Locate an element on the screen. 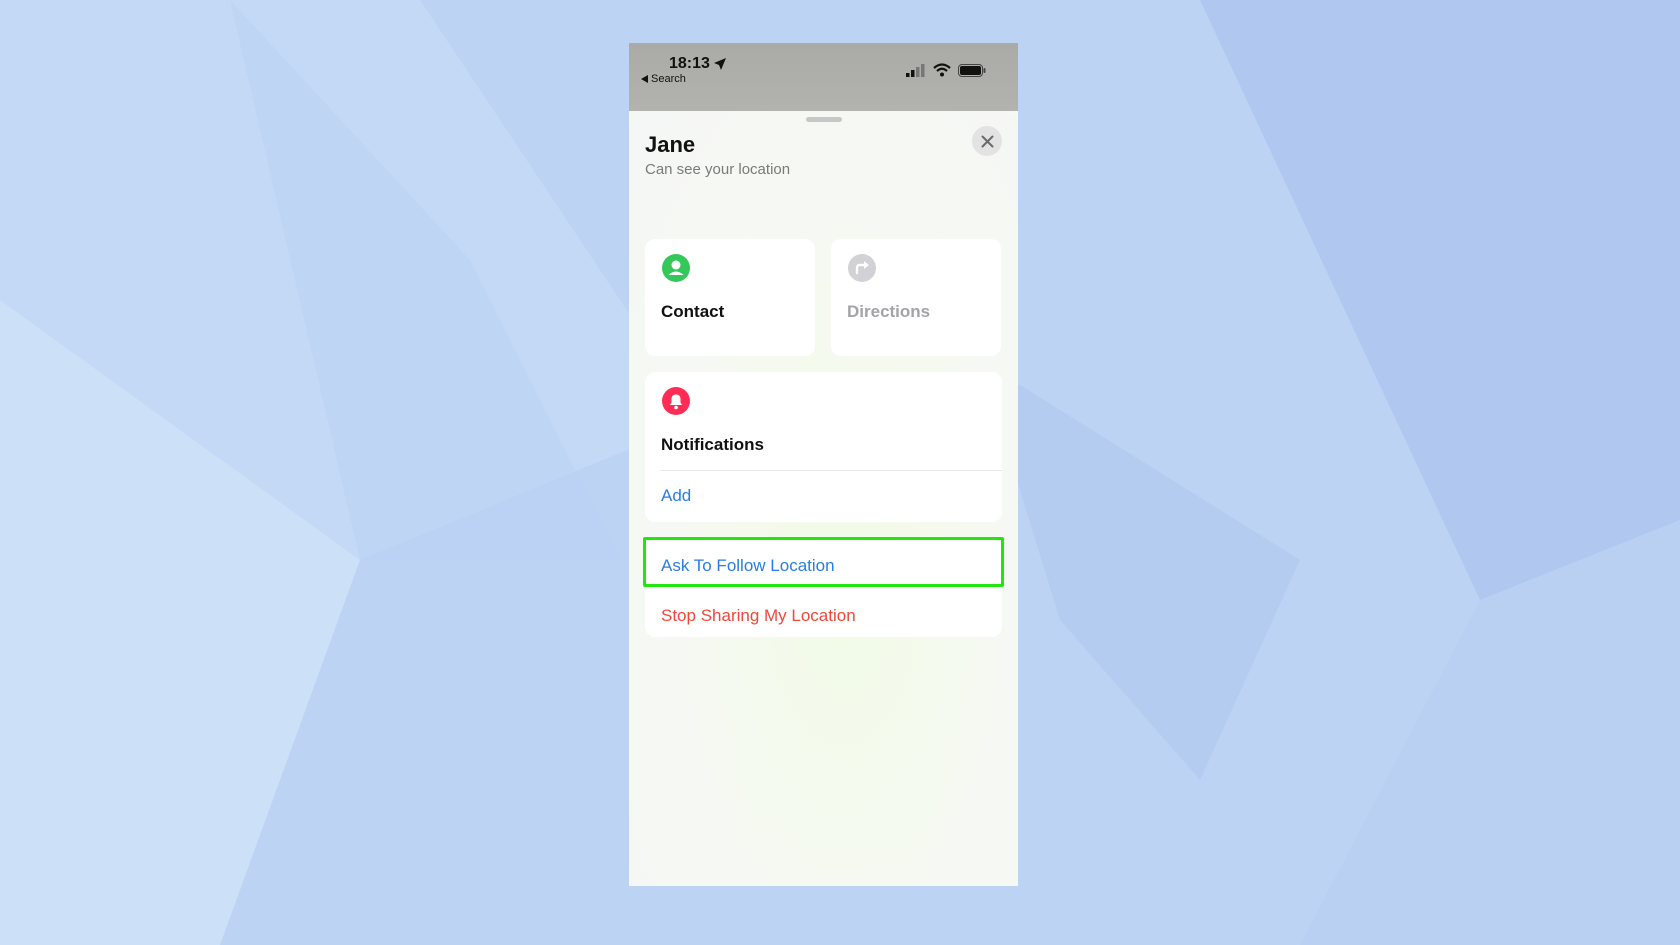 The image size is (1680, 945). divider is located at coordinates (831, 470).